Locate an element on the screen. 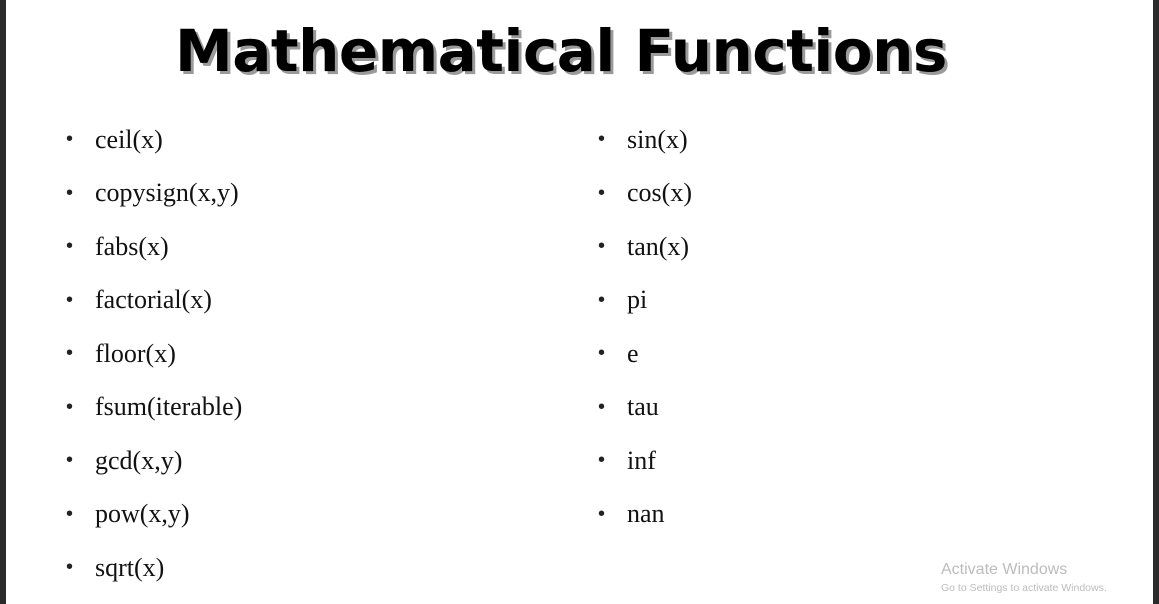  function-name: nan is located at coordinates (646, 514).